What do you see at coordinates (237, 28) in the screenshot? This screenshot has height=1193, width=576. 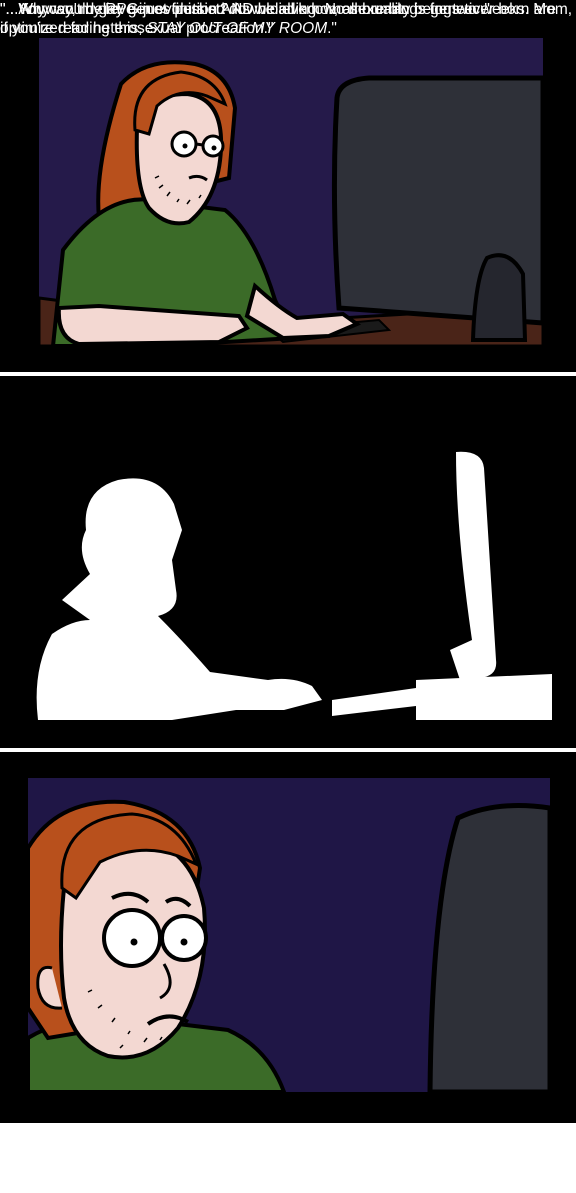 I see `panel-3-caption-emphasis: STAY OUT OF MY ROOM` at bounding box center [237, 28].